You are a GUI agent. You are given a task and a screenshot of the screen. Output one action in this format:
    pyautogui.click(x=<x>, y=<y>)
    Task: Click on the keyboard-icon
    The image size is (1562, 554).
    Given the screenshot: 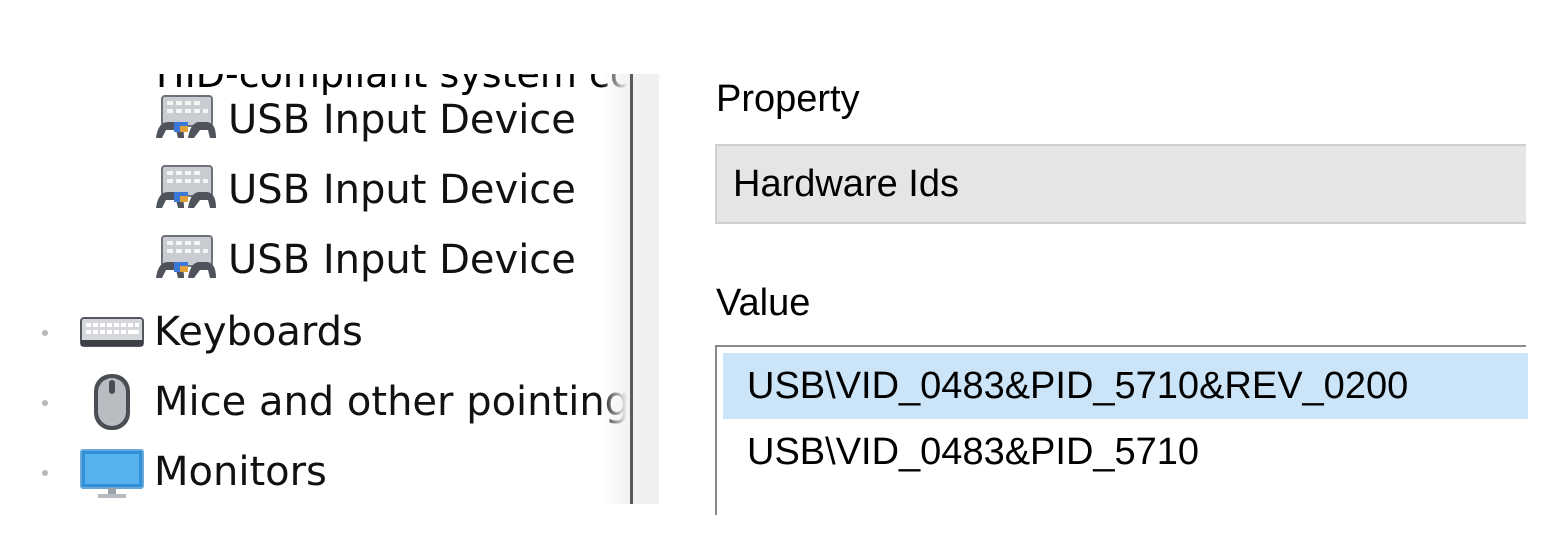 What is the action you would take?
    pyautogui.click(x=112, y=332)
    